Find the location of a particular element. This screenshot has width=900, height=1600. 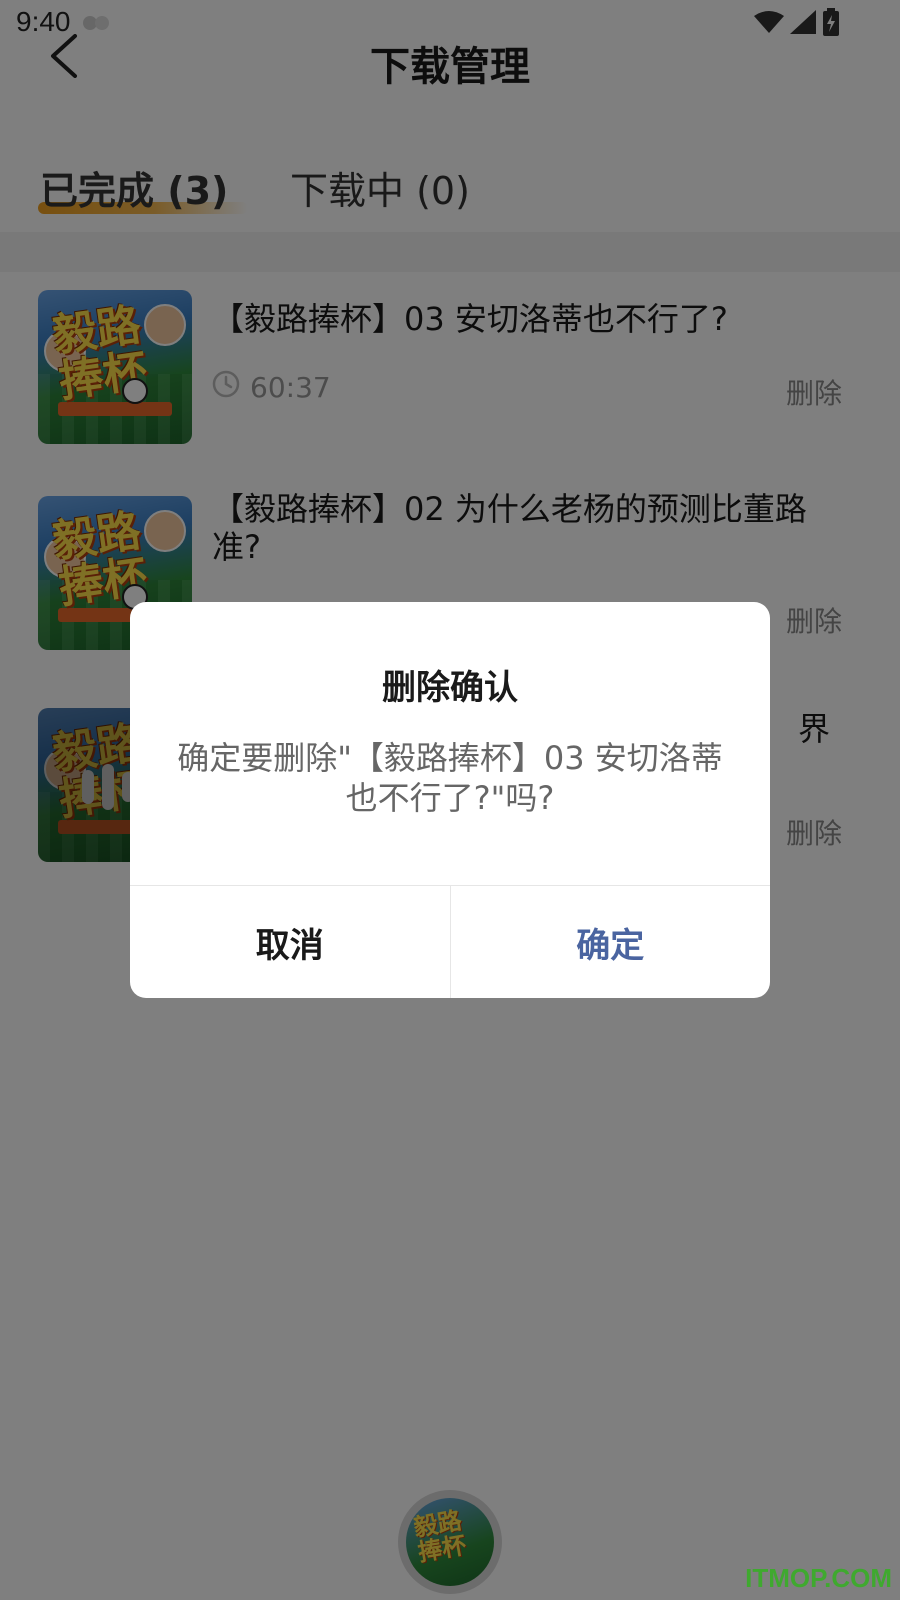

dialog-message: 确定要删除"【毅路捧杯】03 安切洛蒂也不行了?"吗? is located at coordinates (450, 778).